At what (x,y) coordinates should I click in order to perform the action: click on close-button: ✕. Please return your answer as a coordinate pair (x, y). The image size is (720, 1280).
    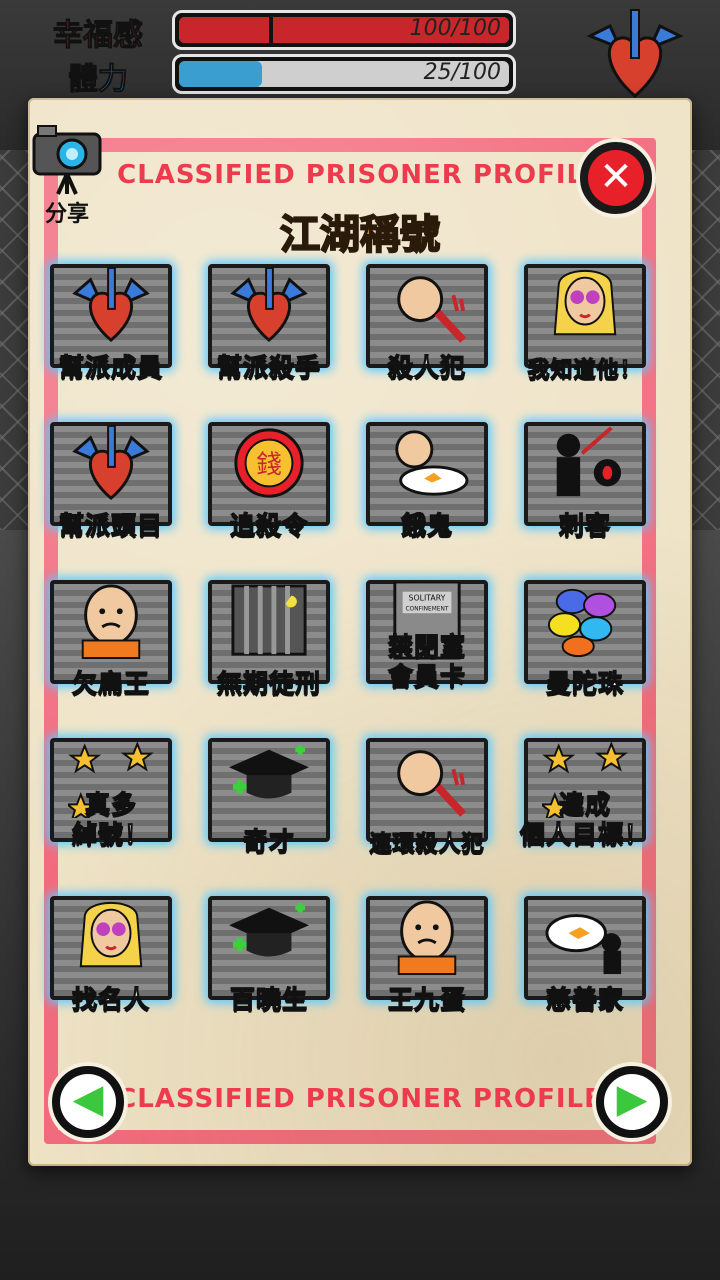
    Looking at the image, I should click on (616, 178).